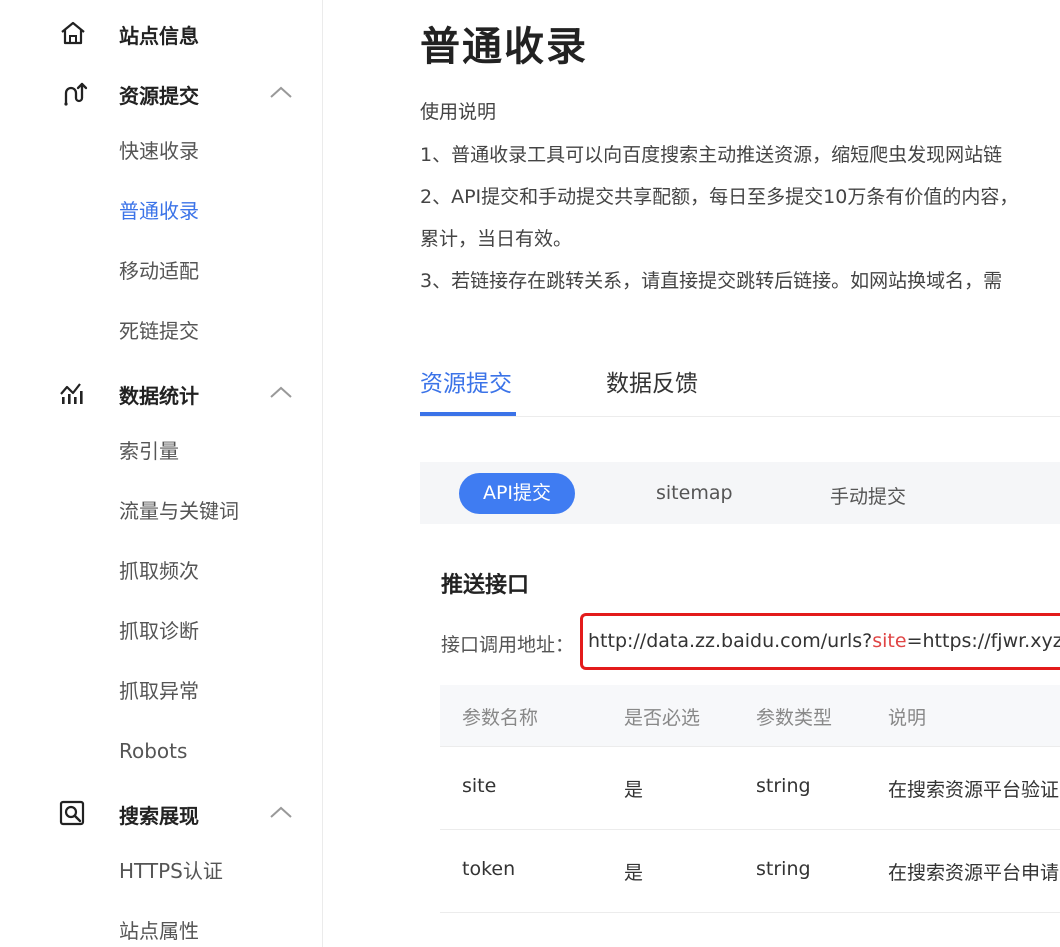 This screenshot has height=947, width=1060. Describe the element at coordinates (889, 641) in the screenshot. I see `url-param-site: site` at that location.